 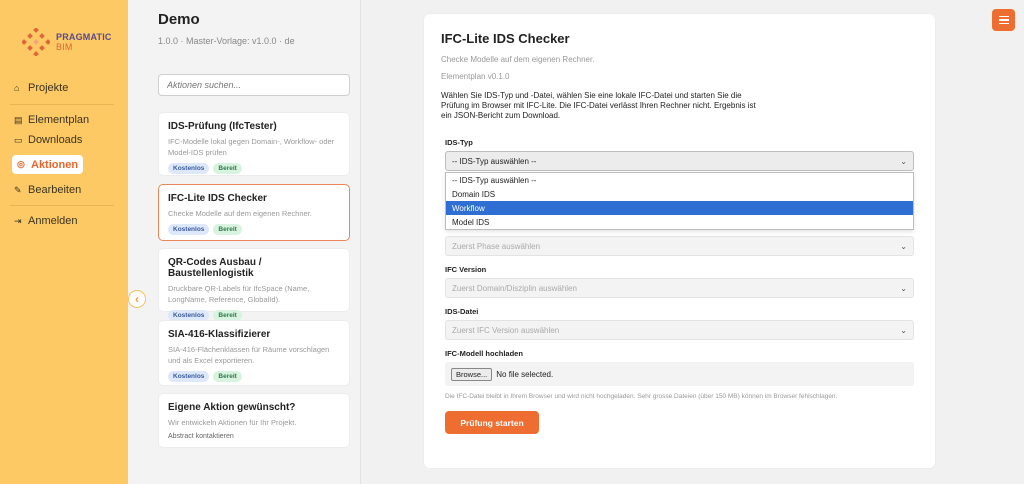 I want to click on logo-text: PRAGMATIC BIM, so click(x=84, y=42).